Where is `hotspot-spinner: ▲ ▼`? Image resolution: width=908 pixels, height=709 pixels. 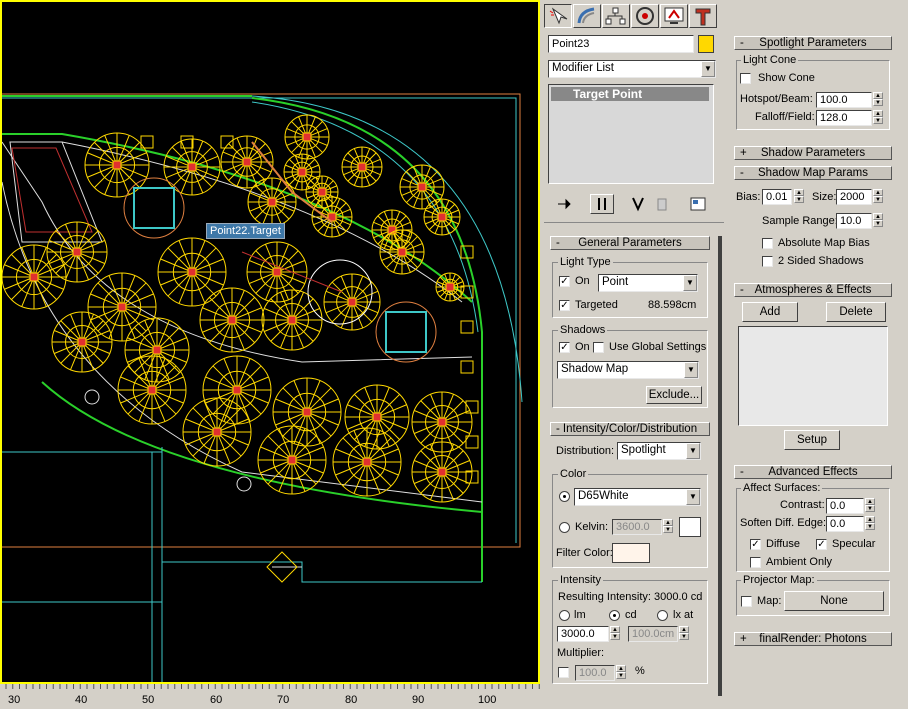
hotspot-spinner: ▲ ▼ is located at coordinates (878, 99).